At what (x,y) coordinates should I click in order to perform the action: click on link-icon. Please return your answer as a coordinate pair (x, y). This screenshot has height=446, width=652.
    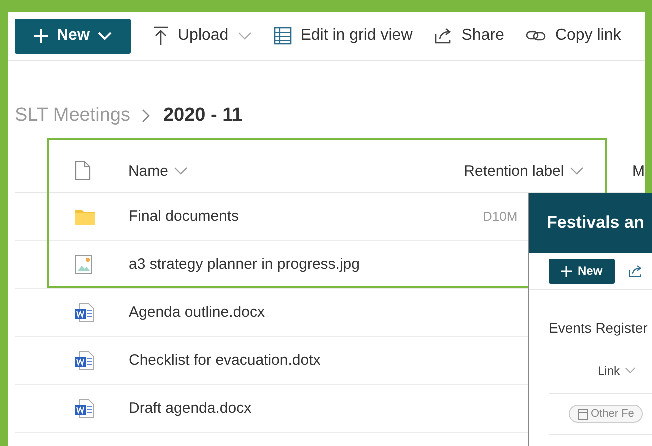
    Looking at the image, I should click on (536, 36).